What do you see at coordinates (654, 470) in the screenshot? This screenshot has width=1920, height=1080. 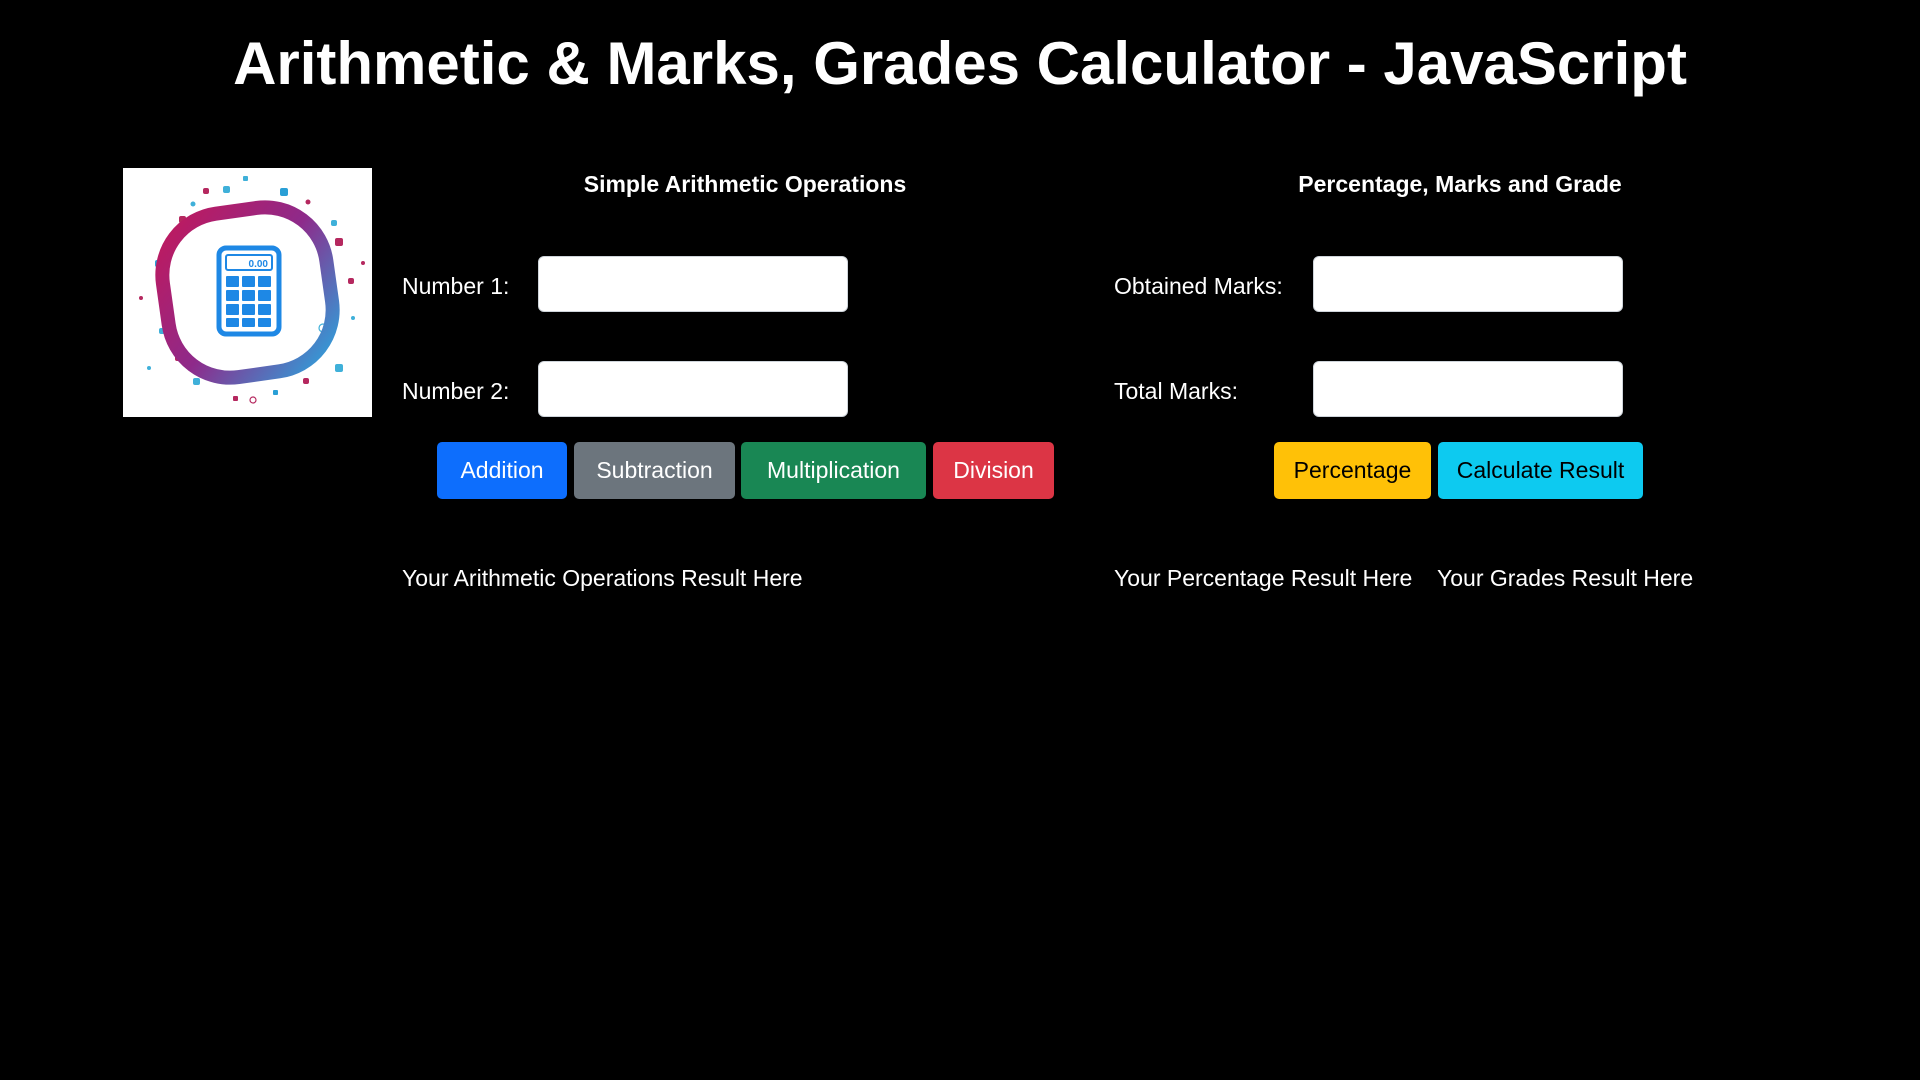 I see `subtraction-button: Subtraction` at bounding box center [654, 470].